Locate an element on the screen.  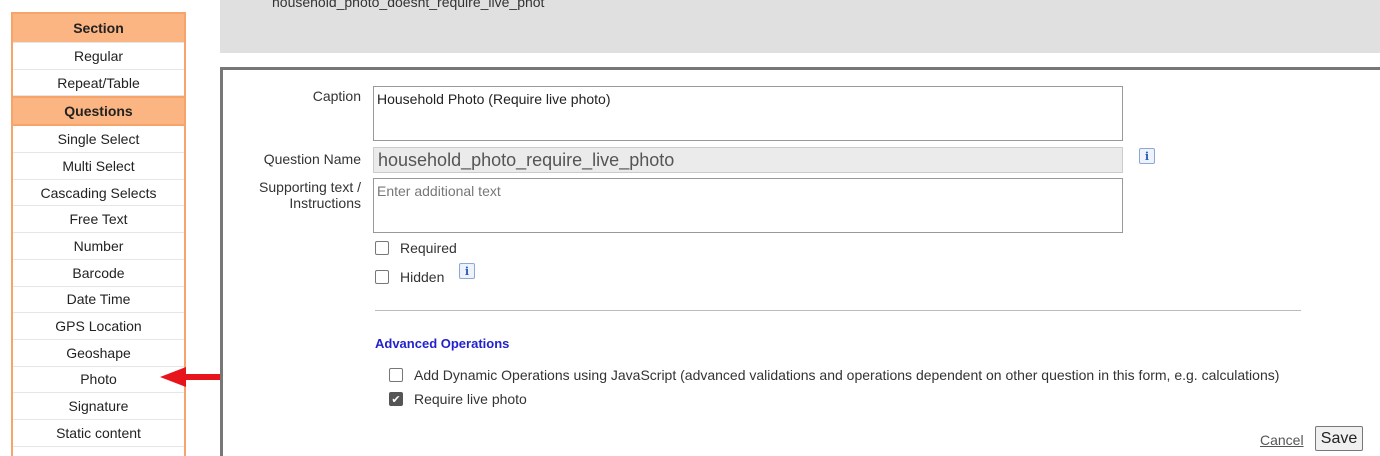
previous-question-name: household_photo_doesnt_require_live_phot is located at coordinates (408, 5).